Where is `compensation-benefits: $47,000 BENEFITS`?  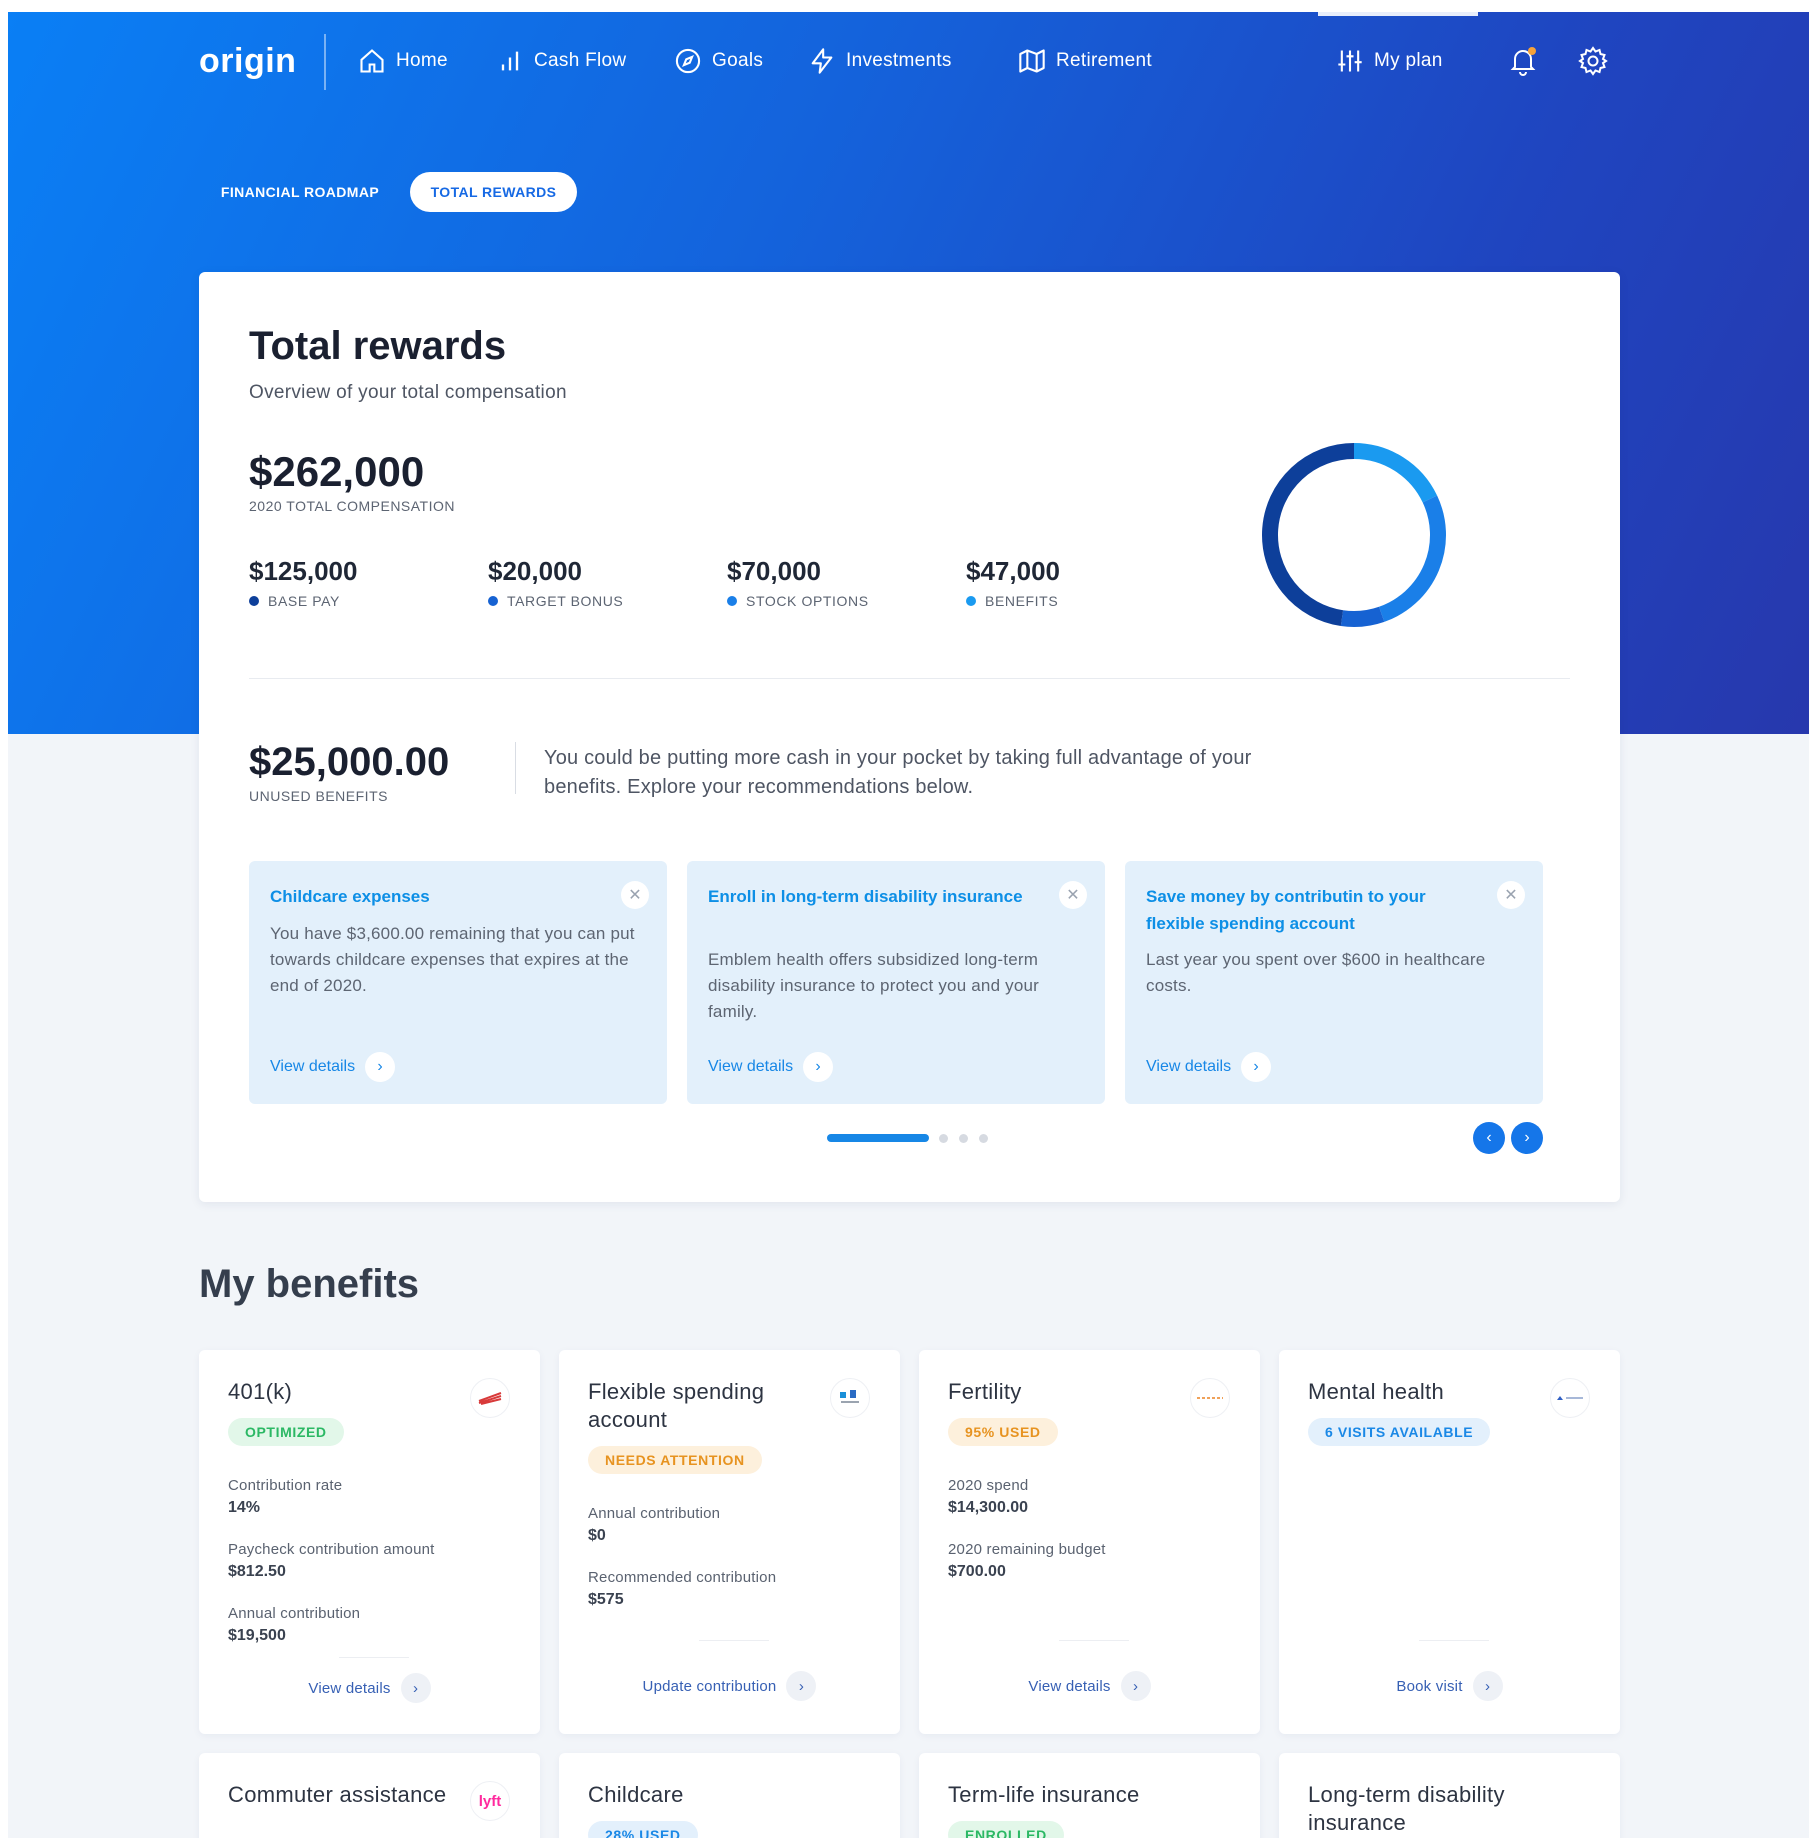
compensation-benefits: $47,000 BENEFITS is located at coordinates (1013, 582).